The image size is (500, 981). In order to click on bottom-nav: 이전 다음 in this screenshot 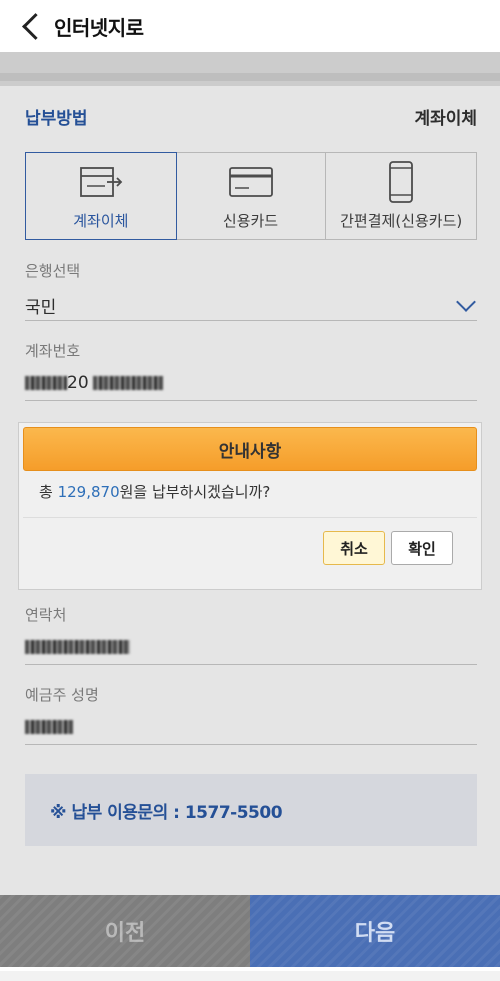, I will do `click(250, 931)`.